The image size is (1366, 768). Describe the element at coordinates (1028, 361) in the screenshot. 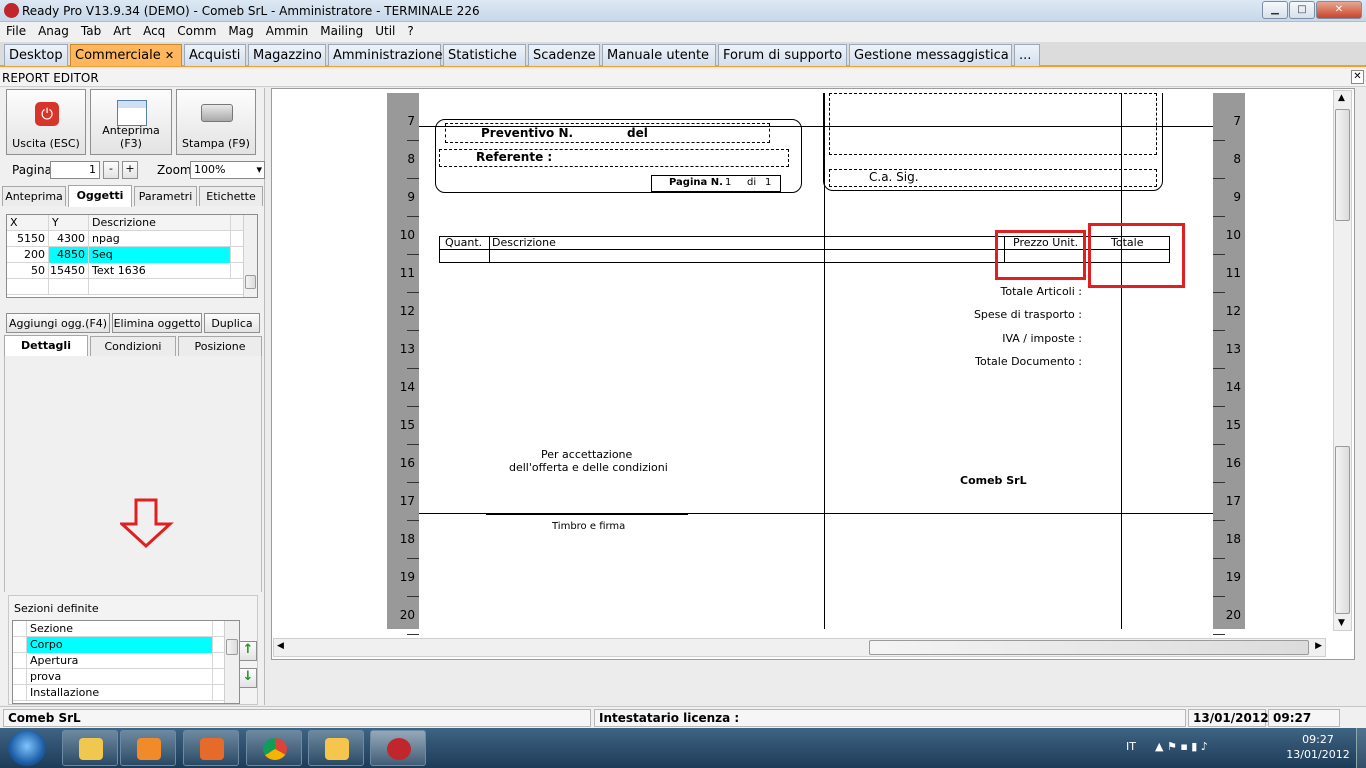

I see `totale-documento-label: Totale Documento :` at that location.